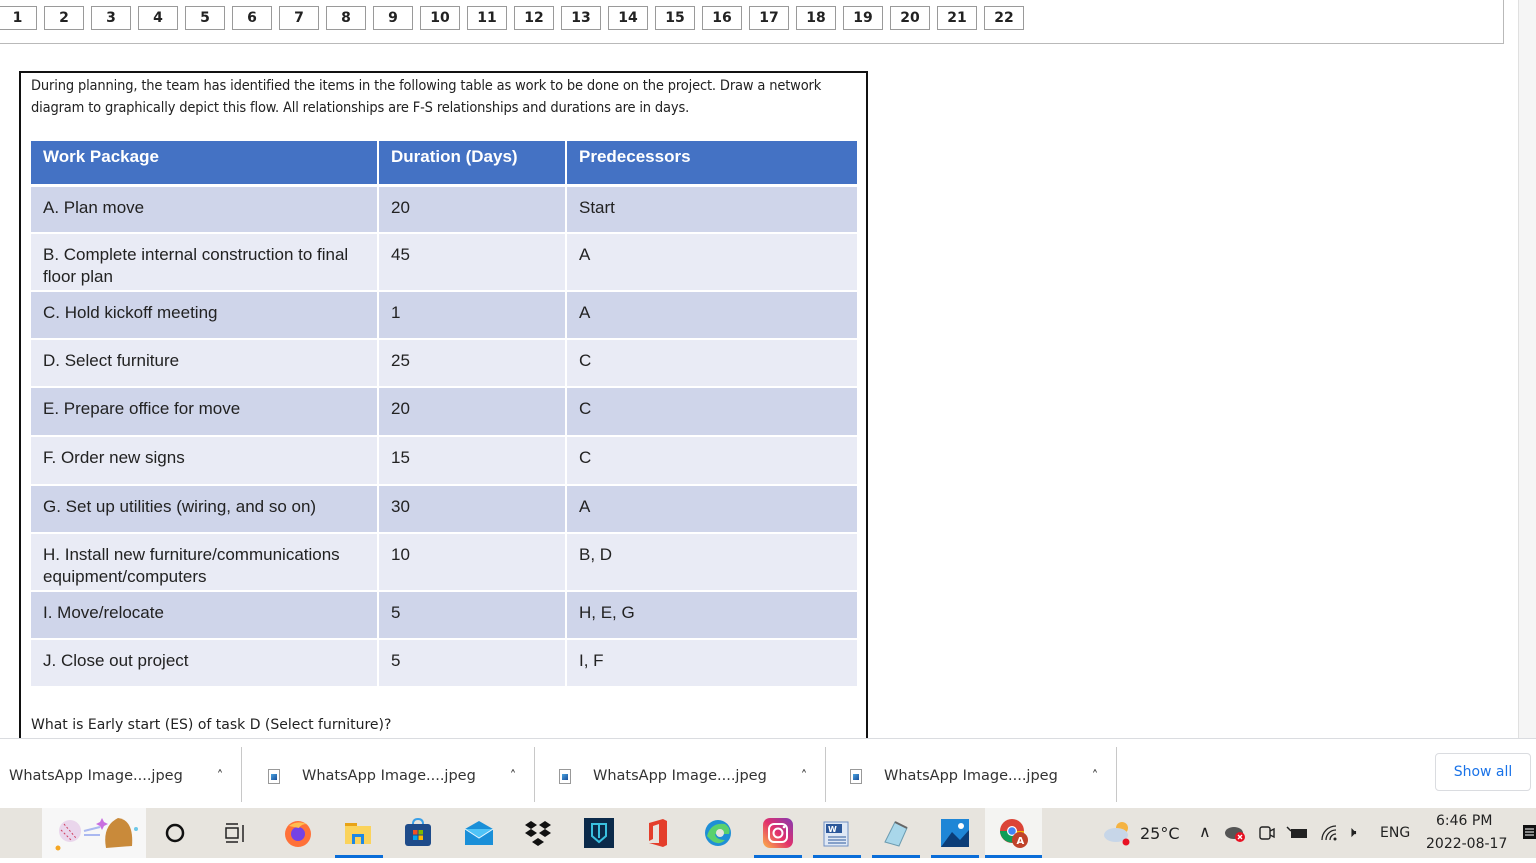  What do you see at coordinates (252, 18) in the screenshot?
I see `page-button-6: 6` at bounding box center [252, 18].